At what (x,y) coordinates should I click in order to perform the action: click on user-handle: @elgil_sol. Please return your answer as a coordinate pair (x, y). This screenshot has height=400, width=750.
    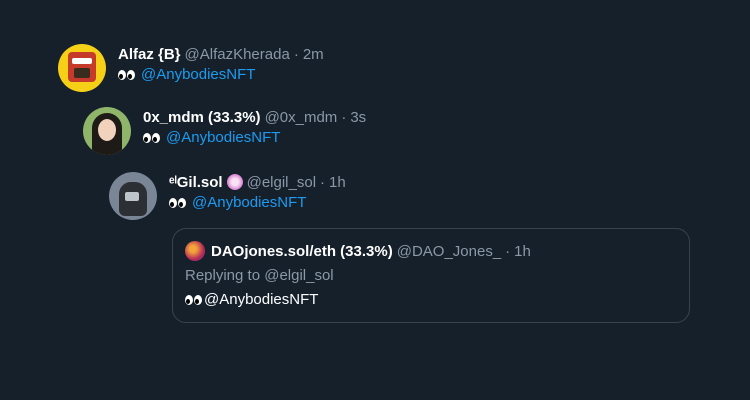
    Looking at the image, I should click on (281, 182).